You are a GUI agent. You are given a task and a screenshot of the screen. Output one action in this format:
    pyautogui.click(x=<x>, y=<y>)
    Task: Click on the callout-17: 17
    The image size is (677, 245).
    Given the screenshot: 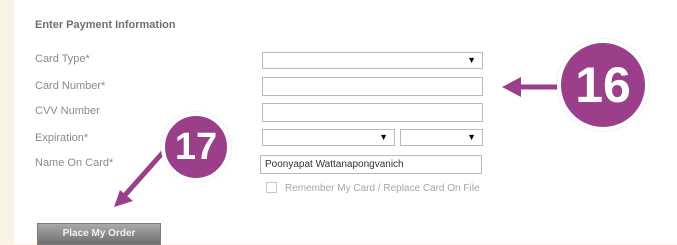 What is the action you would take?
    pyautogui.click(x=196, y=147)
    